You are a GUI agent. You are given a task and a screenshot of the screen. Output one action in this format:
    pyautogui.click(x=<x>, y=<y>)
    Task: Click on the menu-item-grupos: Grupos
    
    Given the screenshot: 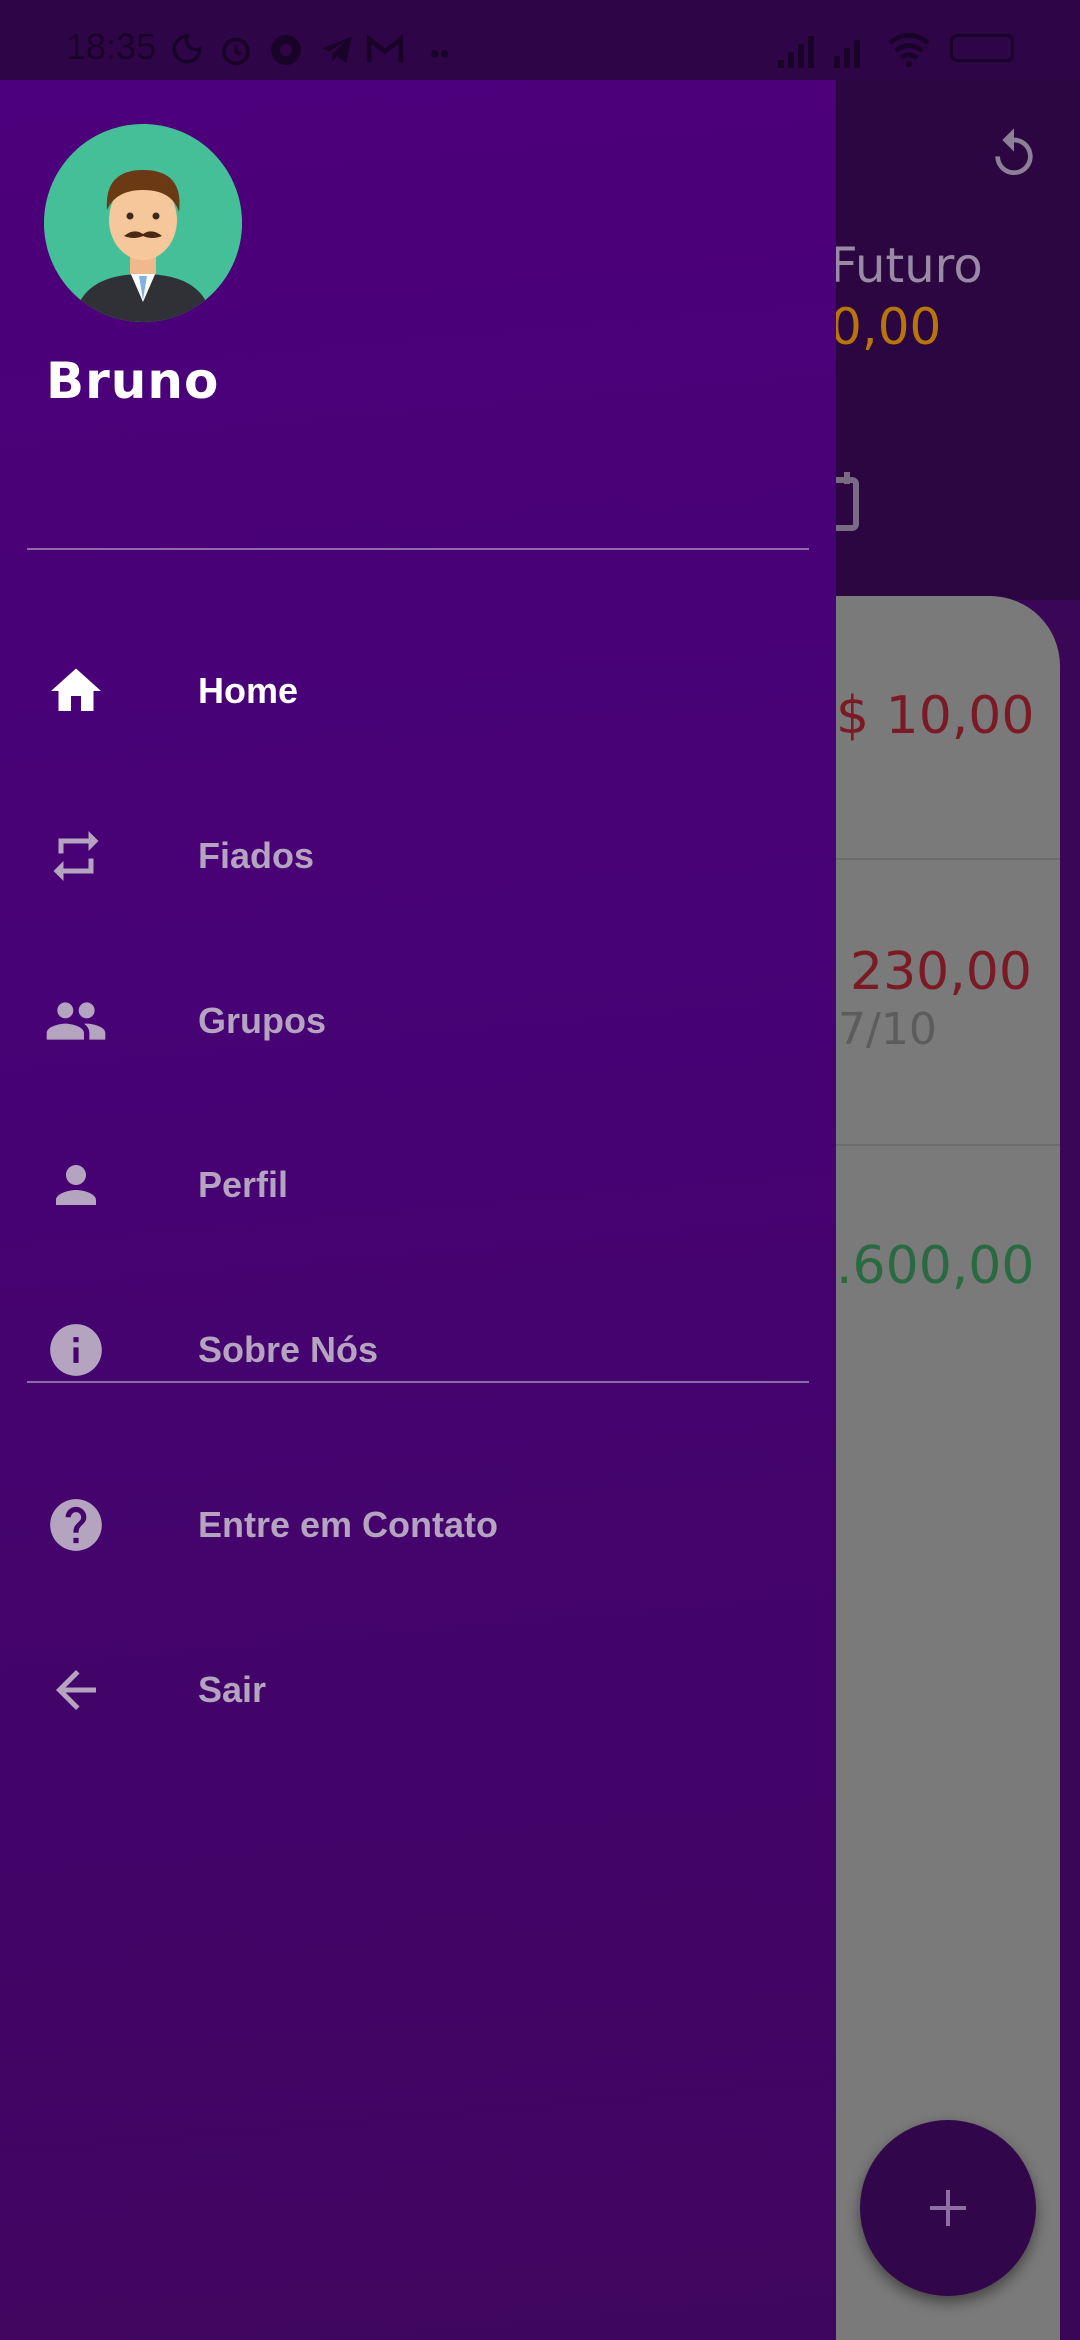 What is the action you would take?
    pyautogui.click(x=418, y=1021)
    